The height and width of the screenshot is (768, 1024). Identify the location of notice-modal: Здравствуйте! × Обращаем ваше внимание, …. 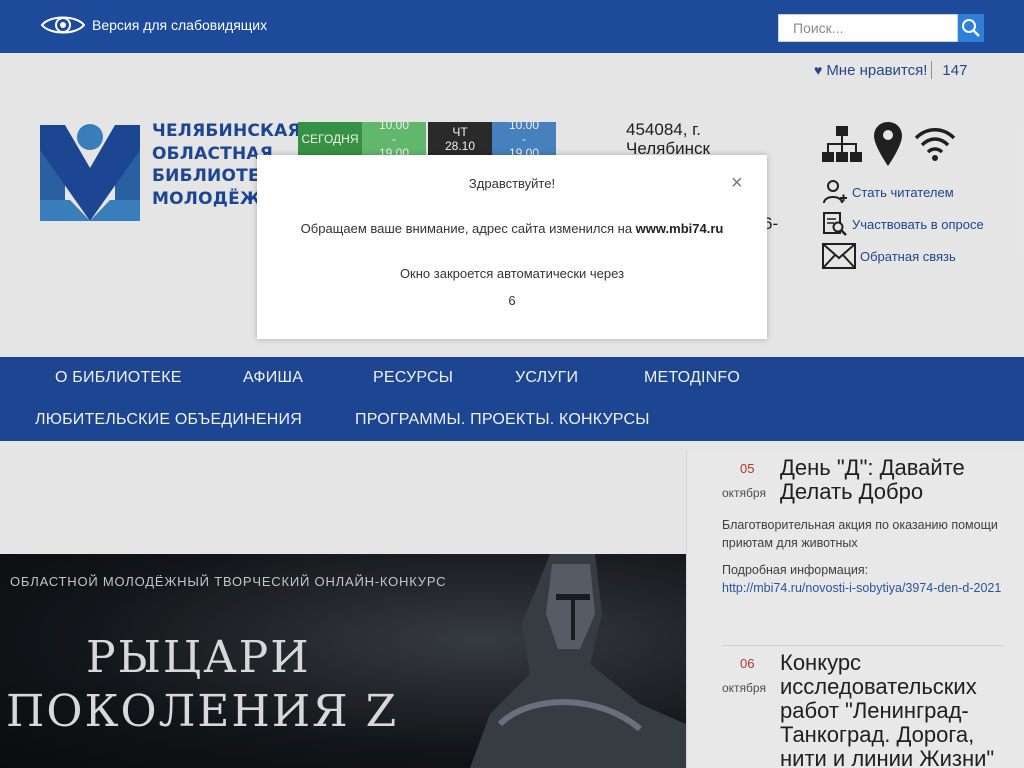
(512, 247).